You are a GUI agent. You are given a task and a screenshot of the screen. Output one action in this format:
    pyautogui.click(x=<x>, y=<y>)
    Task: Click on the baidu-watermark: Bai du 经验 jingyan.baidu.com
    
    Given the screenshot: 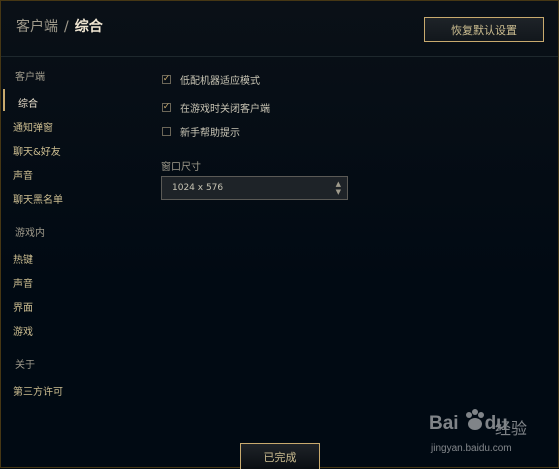 What is the action you would take?
    pyautogui.click(x=491, y=436)
    